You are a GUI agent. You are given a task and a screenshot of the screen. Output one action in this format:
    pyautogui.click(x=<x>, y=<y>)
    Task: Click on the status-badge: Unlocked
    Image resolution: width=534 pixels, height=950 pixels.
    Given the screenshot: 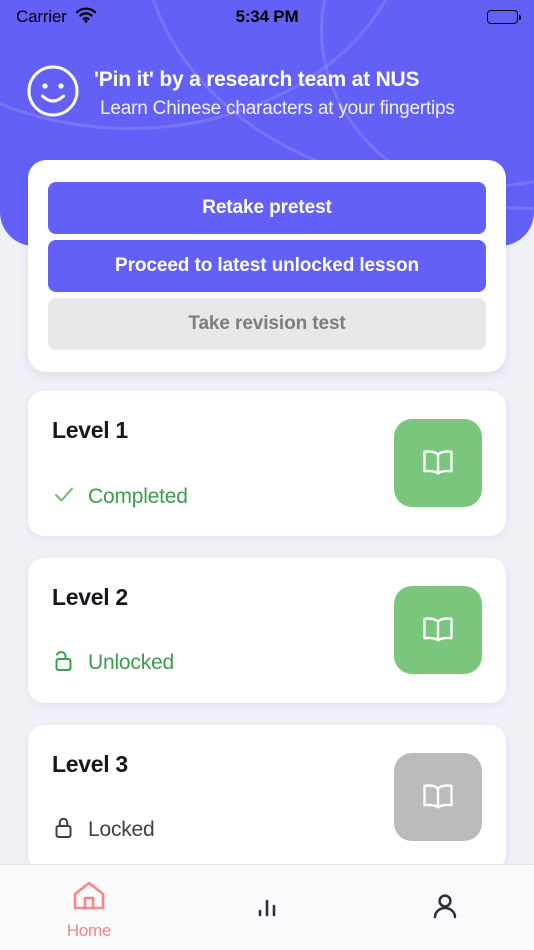 What is the action you would take?
    pyautogui.click(x=113, y=662)
    